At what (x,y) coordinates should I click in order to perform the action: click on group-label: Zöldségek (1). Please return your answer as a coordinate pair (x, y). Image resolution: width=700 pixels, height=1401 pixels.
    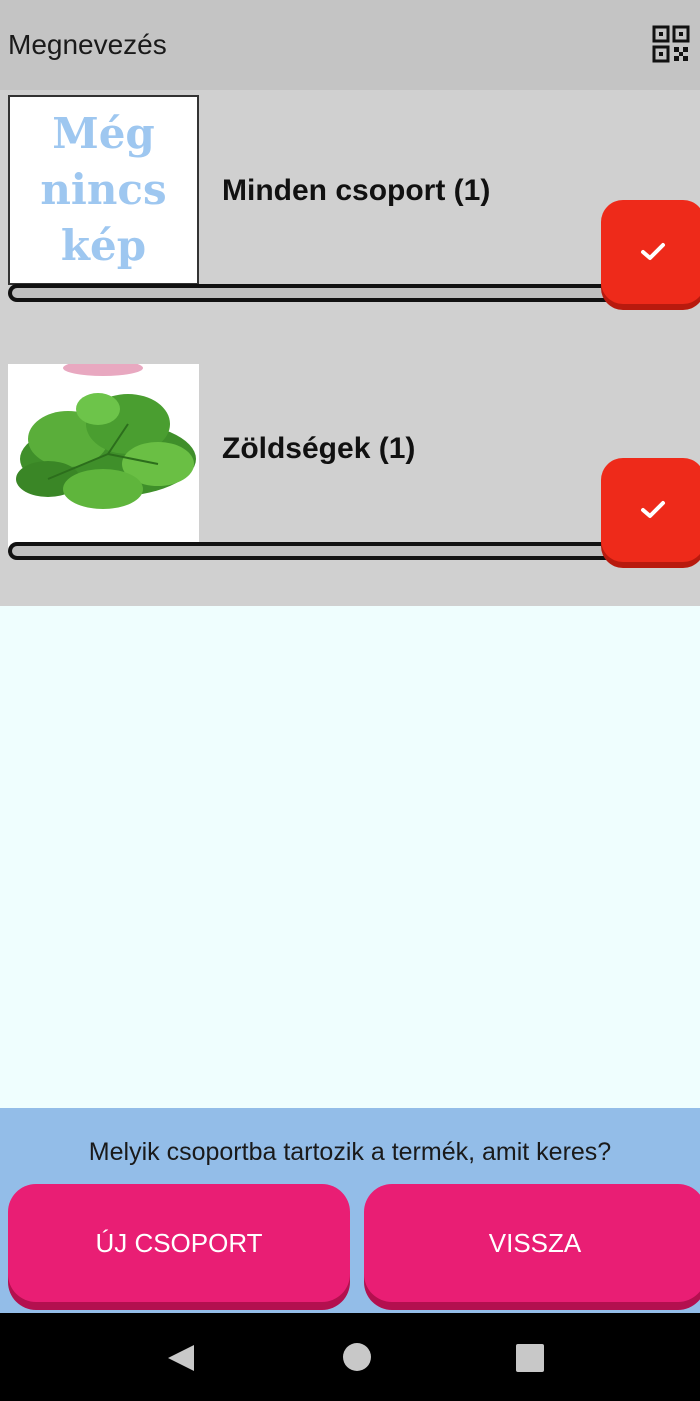
    Looking at the image, I should click on (319, 448).